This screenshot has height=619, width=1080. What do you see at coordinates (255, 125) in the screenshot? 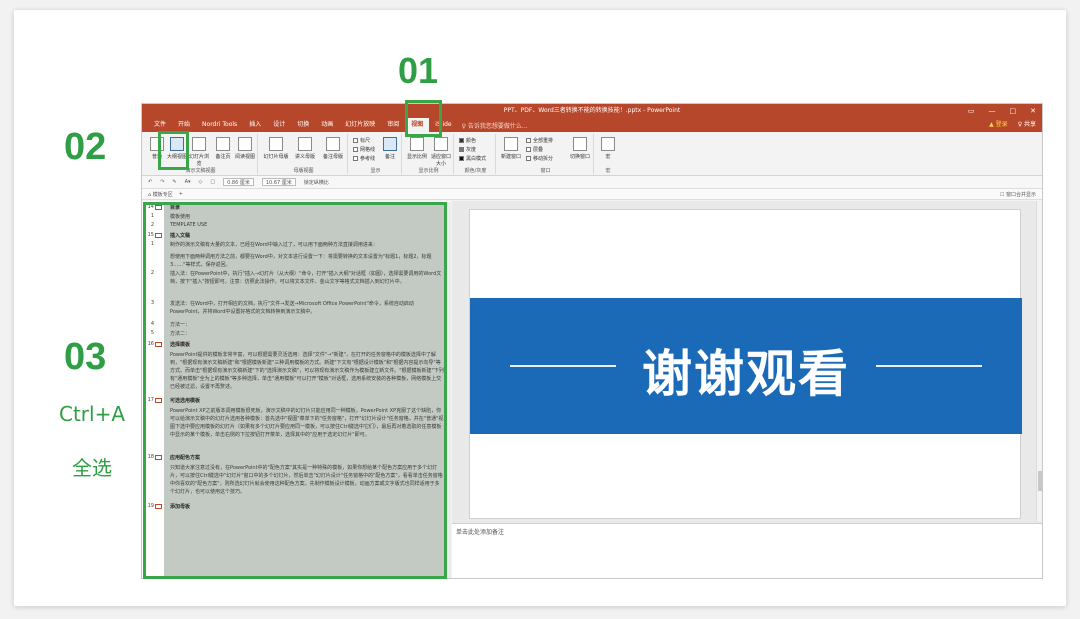
I see `tab-insert: 插入` at bounding box center [255, 125].